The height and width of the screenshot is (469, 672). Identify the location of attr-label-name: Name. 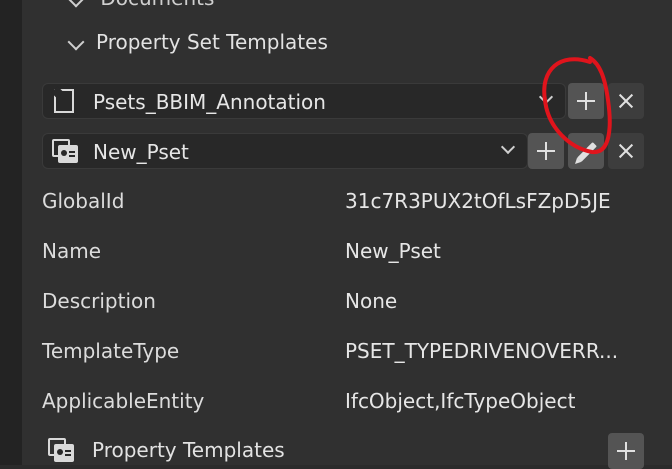
(72, 251).